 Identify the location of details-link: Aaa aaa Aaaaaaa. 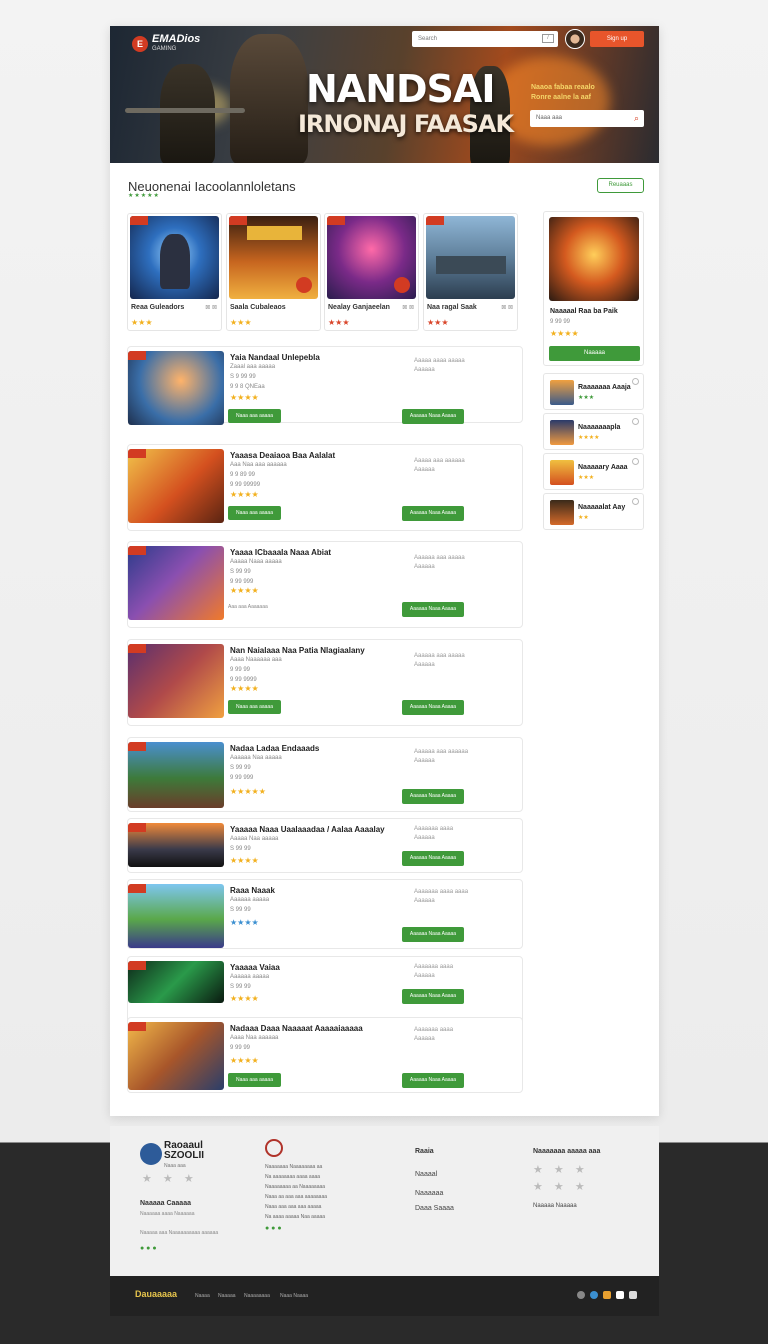
(254, 607).